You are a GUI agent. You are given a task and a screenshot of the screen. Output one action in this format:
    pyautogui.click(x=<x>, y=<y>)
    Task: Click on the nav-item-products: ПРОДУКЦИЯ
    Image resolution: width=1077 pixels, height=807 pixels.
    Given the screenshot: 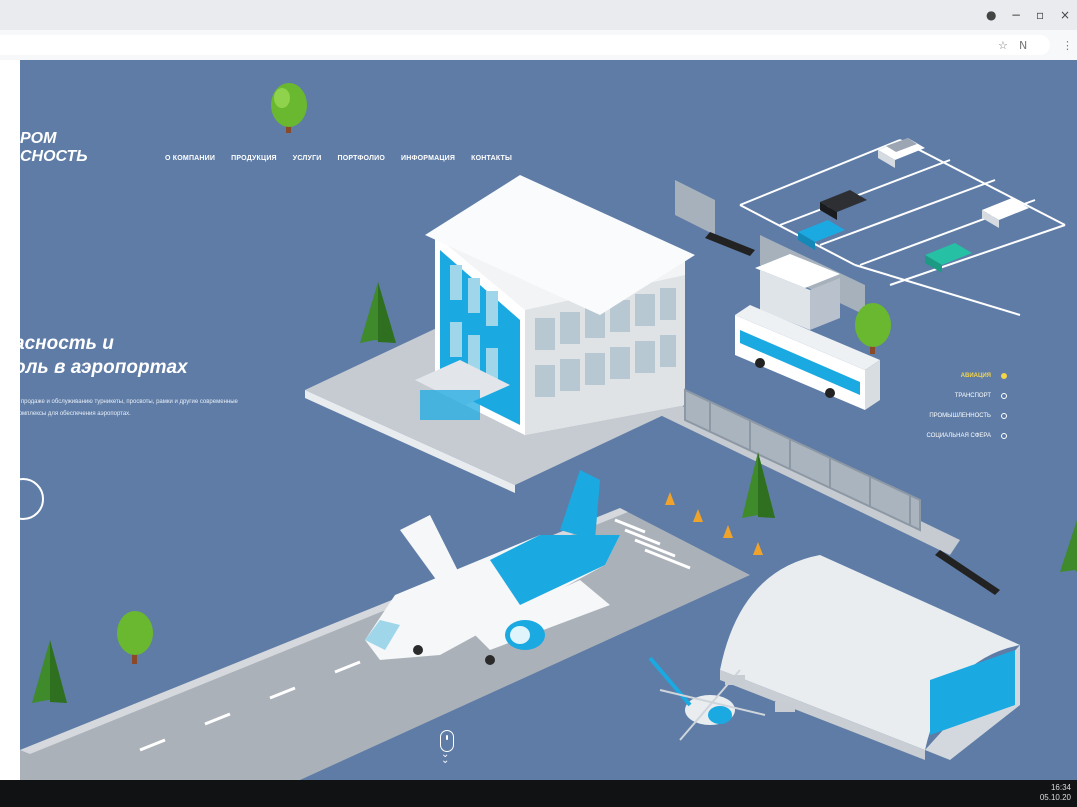 What is the action you would take?
    pyautogui.click(x=254, y=158)
    